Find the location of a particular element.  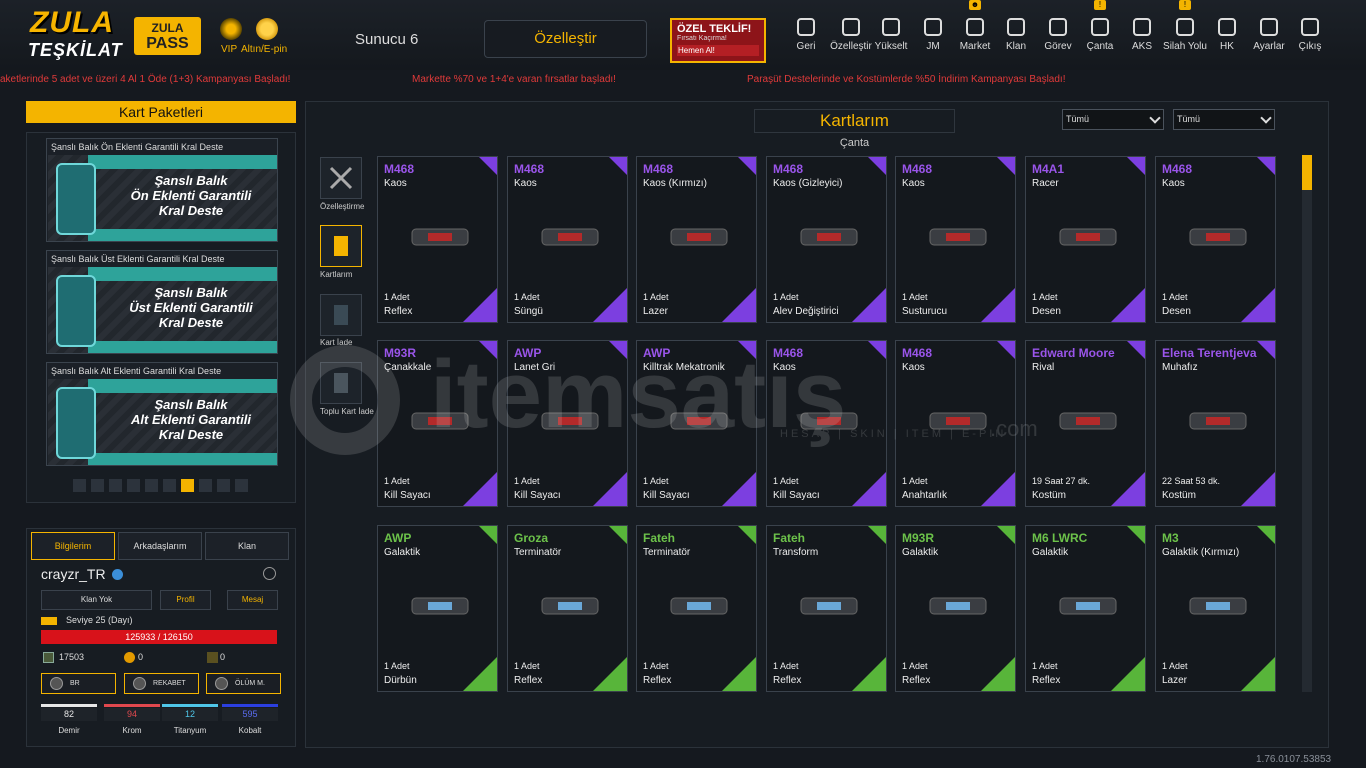

vip-icon is located at coordinates (231, 29).